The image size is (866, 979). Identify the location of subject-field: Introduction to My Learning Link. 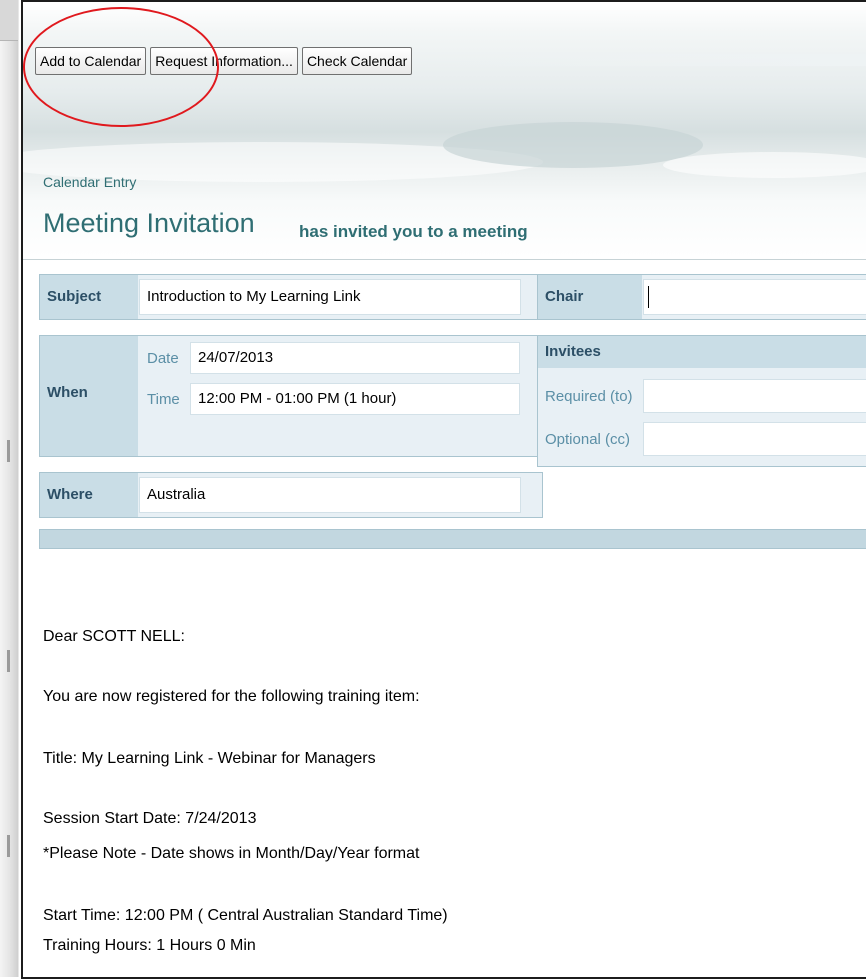
(330, 297).